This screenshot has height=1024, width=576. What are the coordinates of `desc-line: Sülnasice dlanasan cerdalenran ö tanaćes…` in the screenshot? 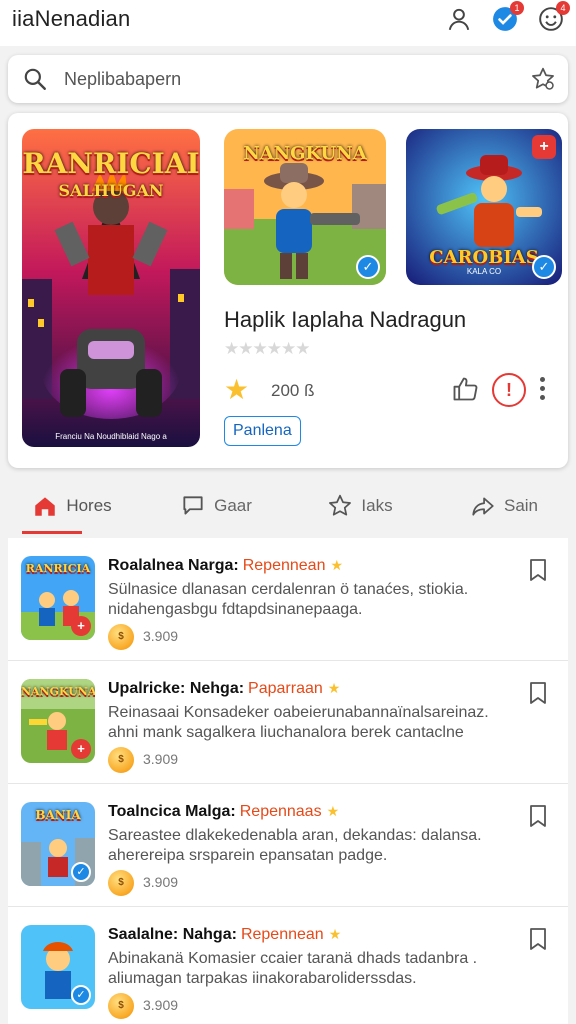 It's located at (288, 589).